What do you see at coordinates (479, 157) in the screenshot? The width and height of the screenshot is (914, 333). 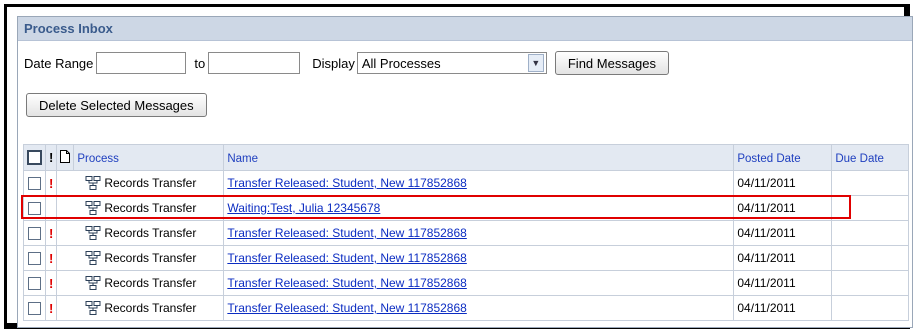 I see `name-header: Name` at bounding box center [479, 157].